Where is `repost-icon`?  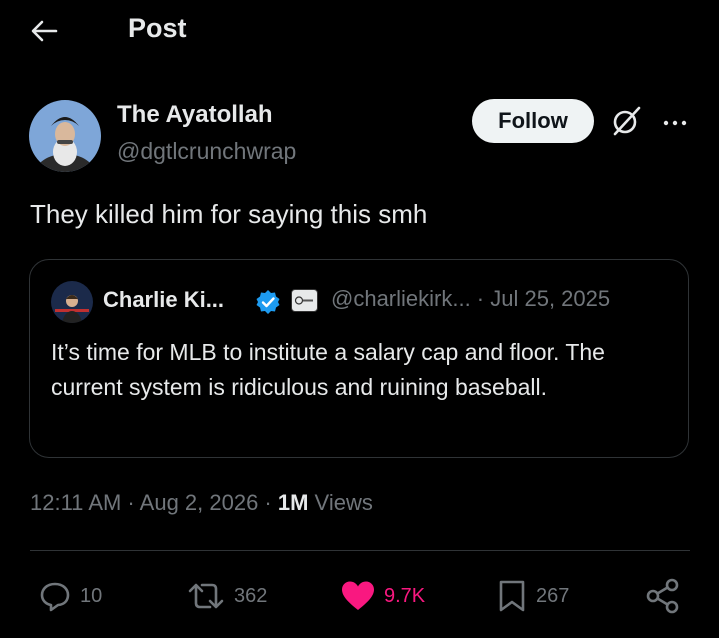
repost-icon is located at coordinates (206, 596).